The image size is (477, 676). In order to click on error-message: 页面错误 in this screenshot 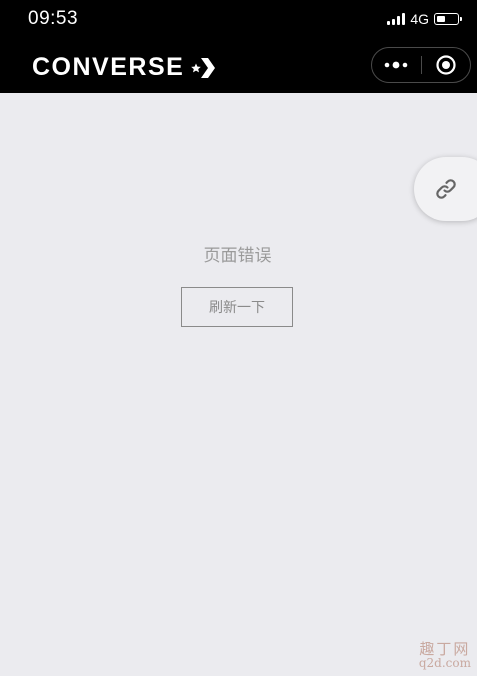, I will do `click(237, 256)`.